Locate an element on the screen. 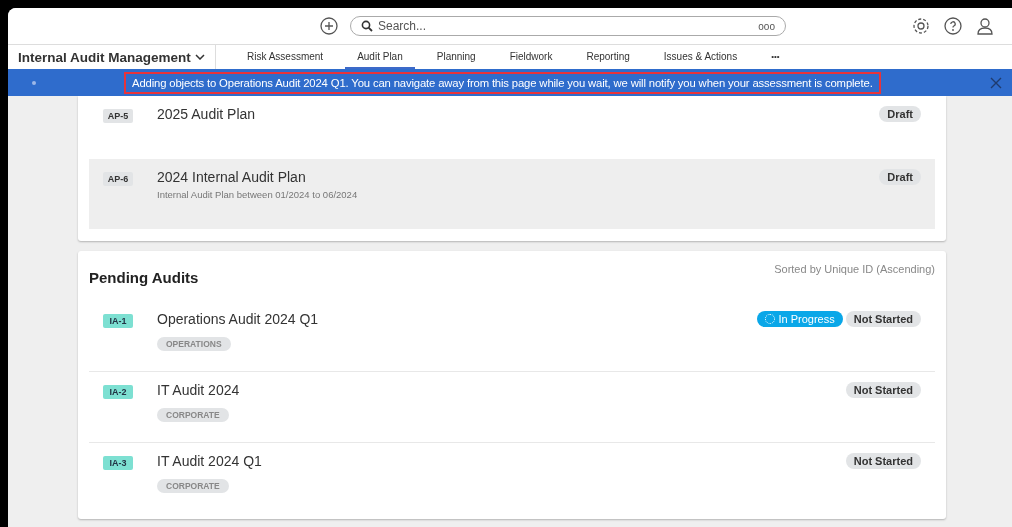 The image size is (1012, 527). nav-tab: Planning is located at coordinates (456, 57).